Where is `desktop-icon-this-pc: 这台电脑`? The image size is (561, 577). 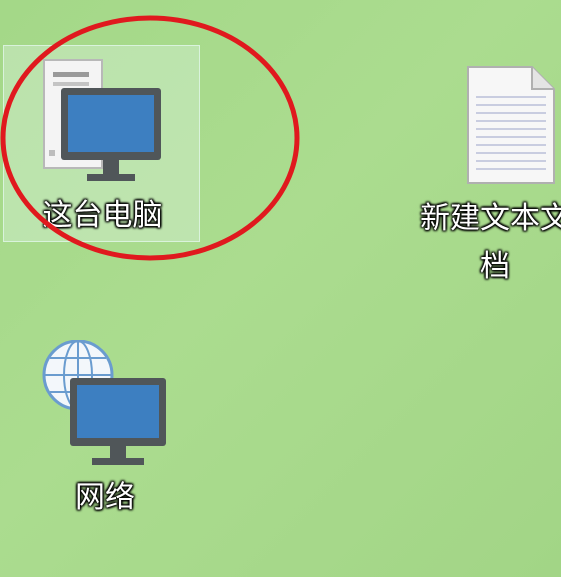
desktop-icon-this-pc: 这台电脑 is located at coordinates (101, 143).